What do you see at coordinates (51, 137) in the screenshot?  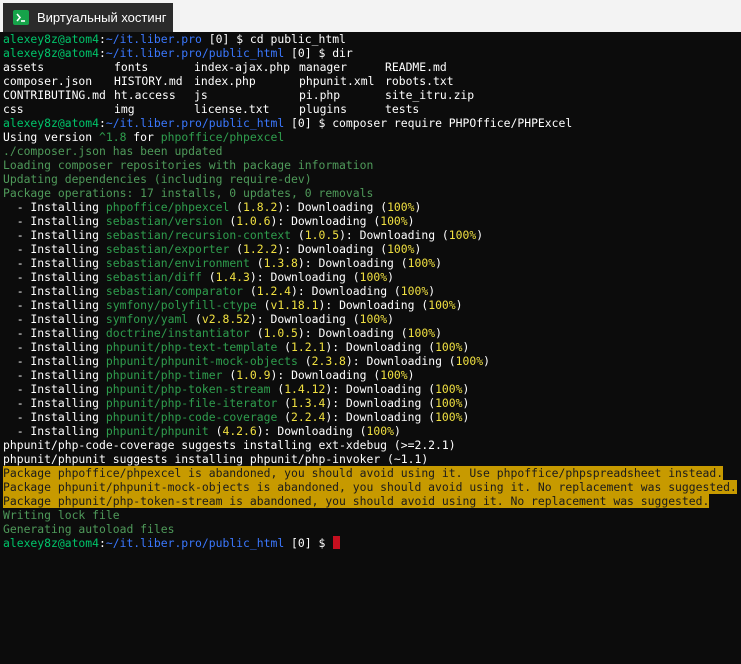 I see `output-text: Using version` at bounding box center [51, 137].